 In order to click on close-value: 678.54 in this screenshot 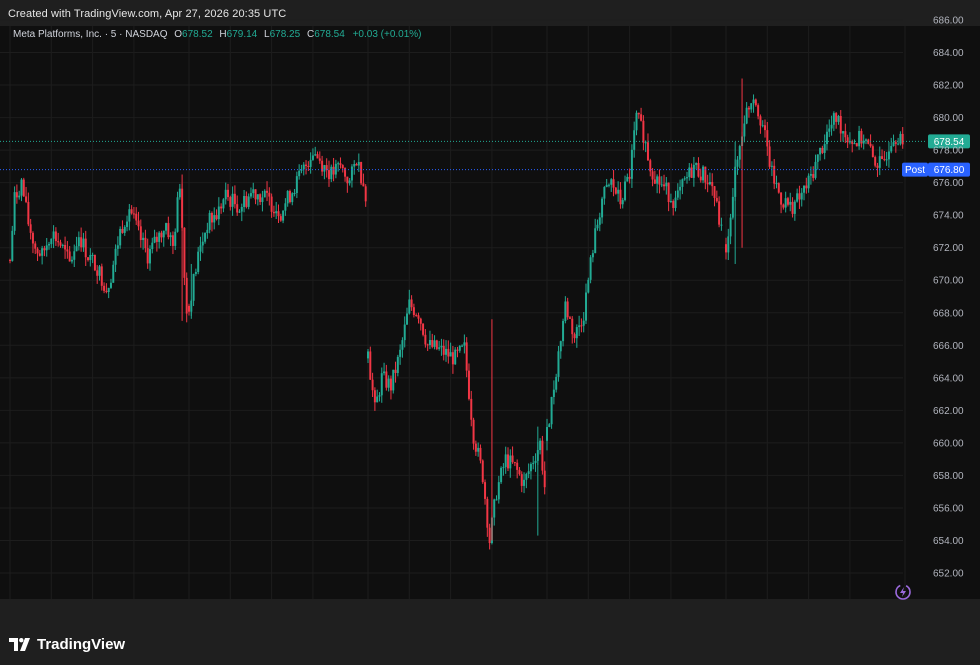, I will do `click(329, 34)`.